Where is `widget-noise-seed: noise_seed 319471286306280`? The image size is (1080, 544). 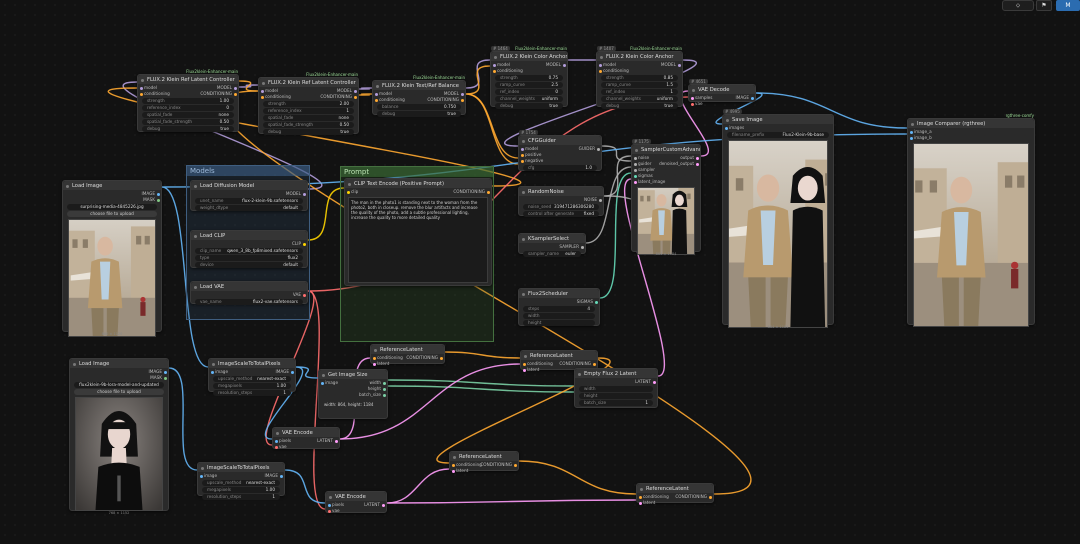 widget-noise-seed: noise_seed 319471286306280 is located at coordinates (561, 207).